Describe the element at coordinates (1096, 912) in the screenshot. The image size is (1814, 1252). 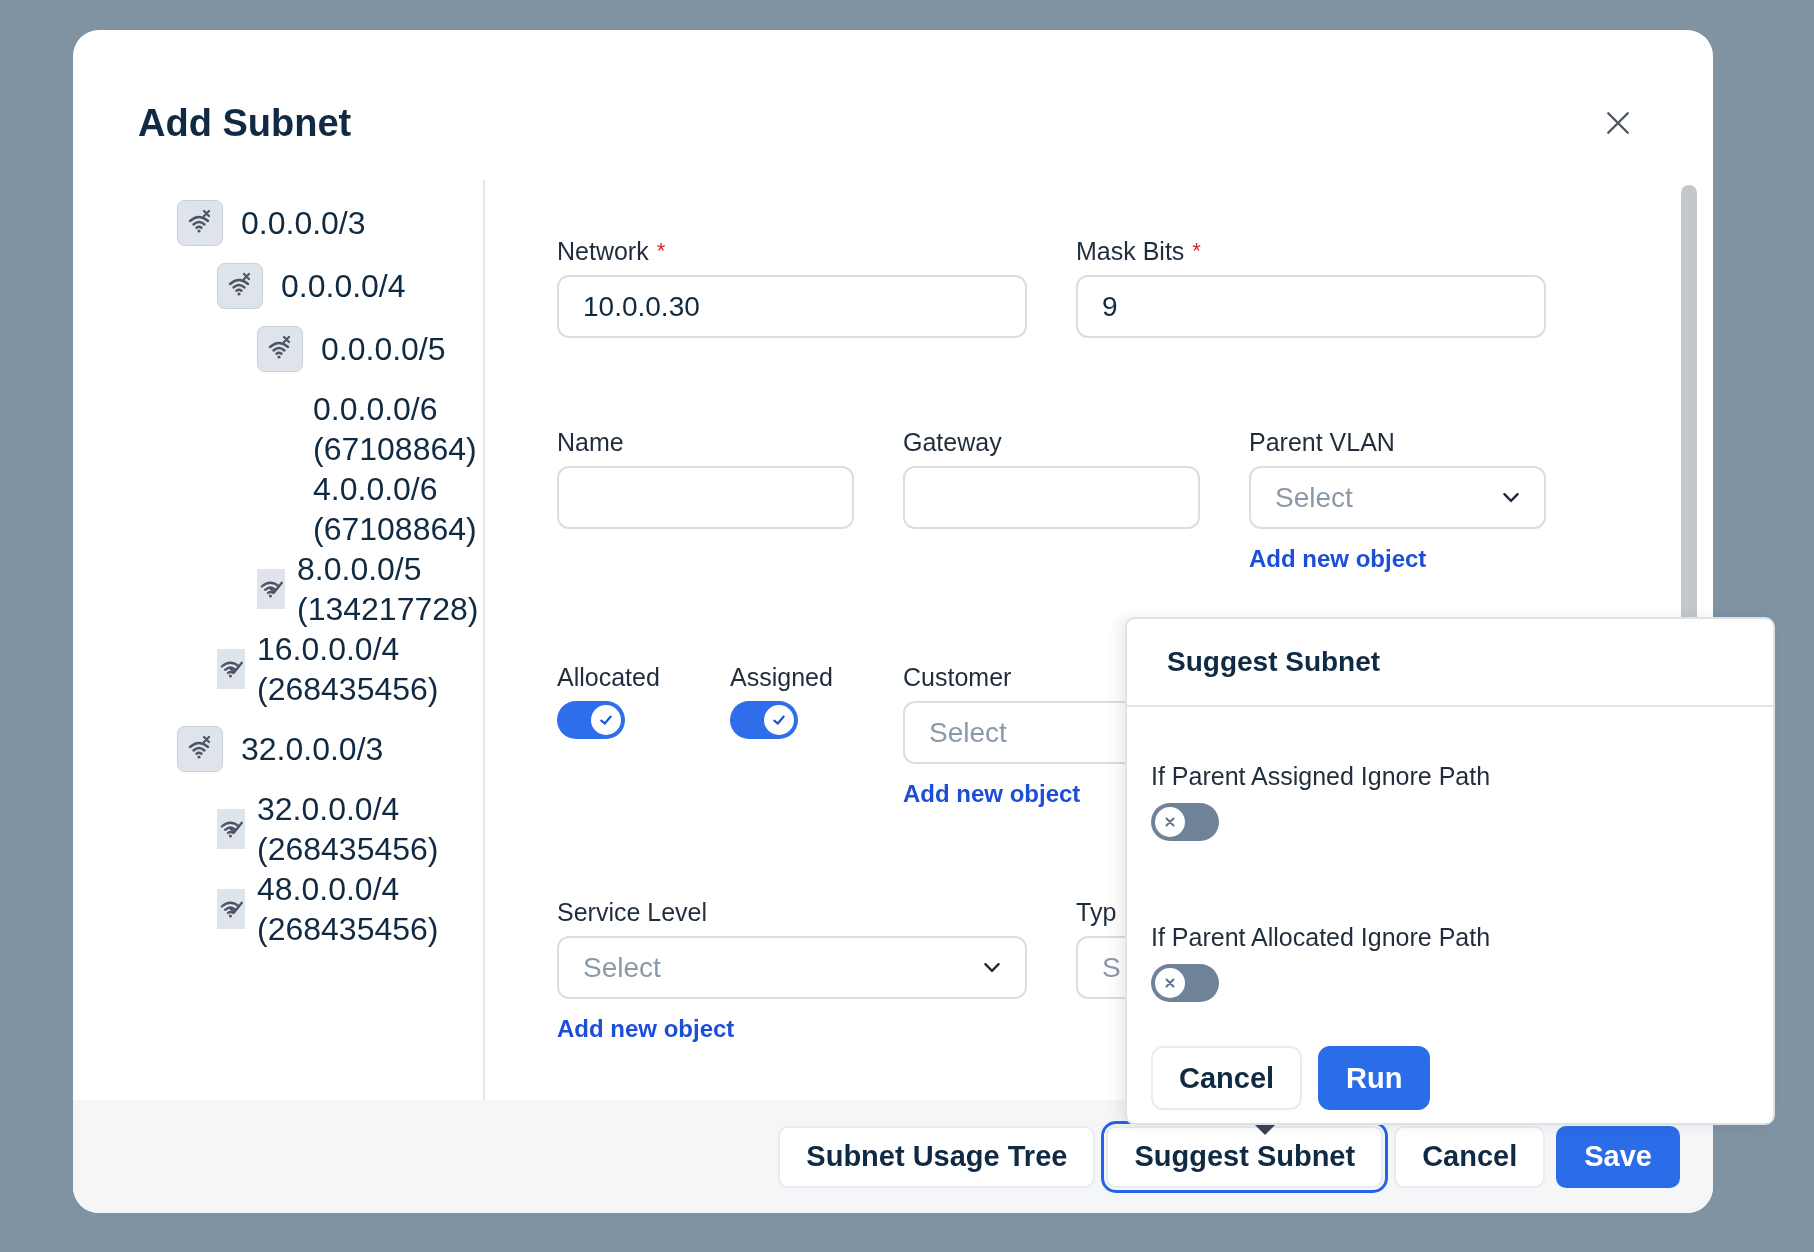
I see `field-label: Typ` at that location.